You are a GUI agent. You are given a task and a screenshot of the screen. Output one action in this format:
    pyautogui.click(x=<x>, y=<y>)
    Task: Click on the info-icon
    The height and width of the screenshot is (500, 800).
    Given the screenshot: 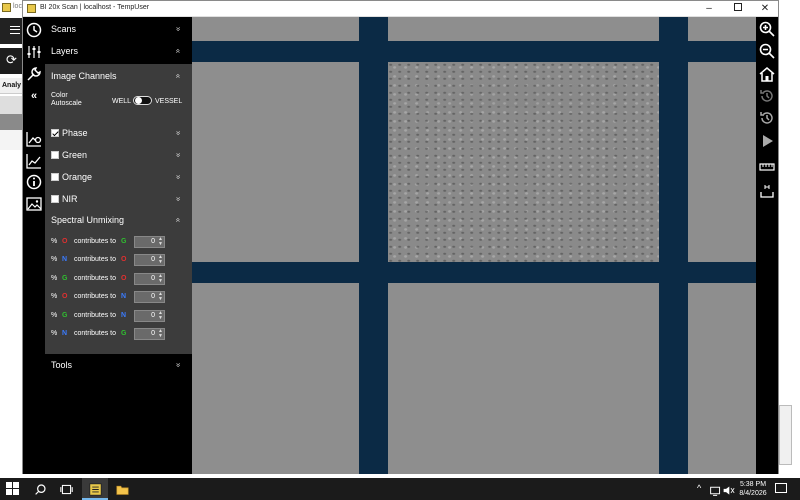 What is the action you would take?
    pyautogui.click(x=34, y=182)
    